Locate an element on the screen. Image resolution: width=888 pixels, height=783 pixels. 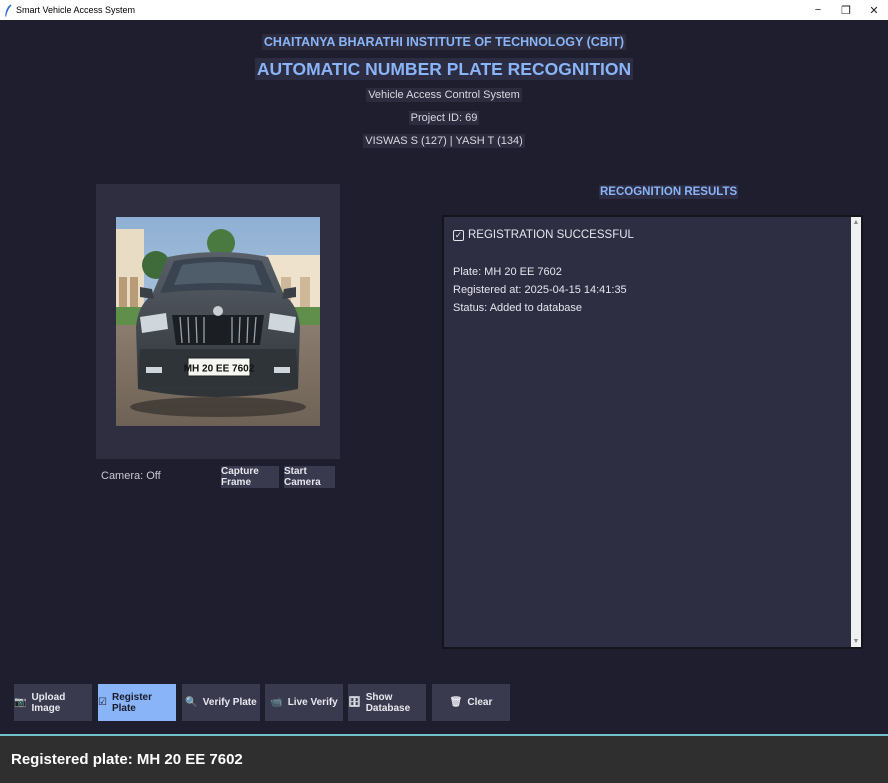
capture-frame-button: Capture Frame is located at coordinates (250, 477).